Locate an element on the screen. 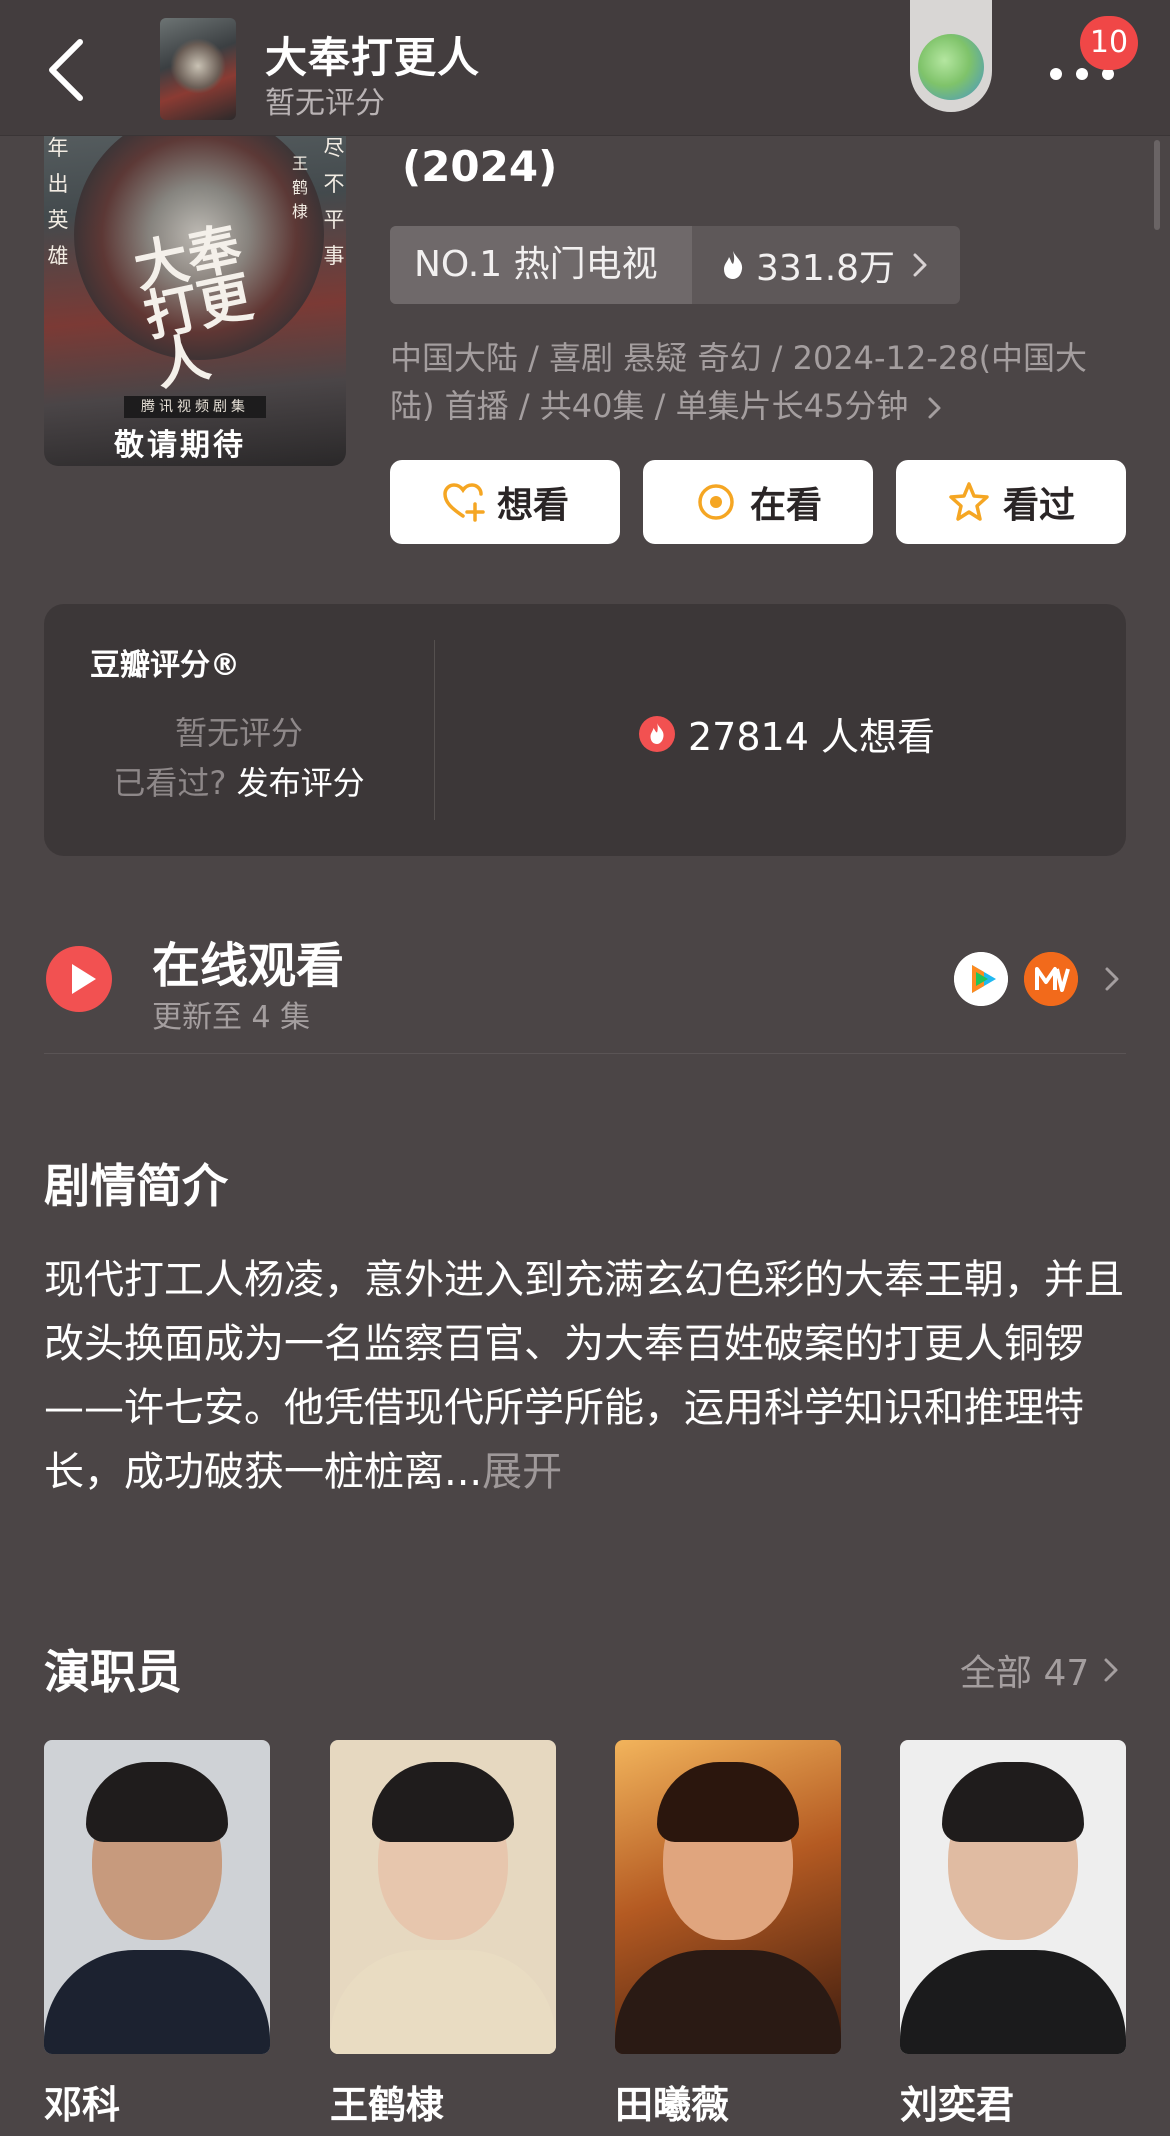 The height and width of the screenshot is (2136, 1170). rating-prompt: 已看过? 发布评分 is located at coordinates (239, 781).